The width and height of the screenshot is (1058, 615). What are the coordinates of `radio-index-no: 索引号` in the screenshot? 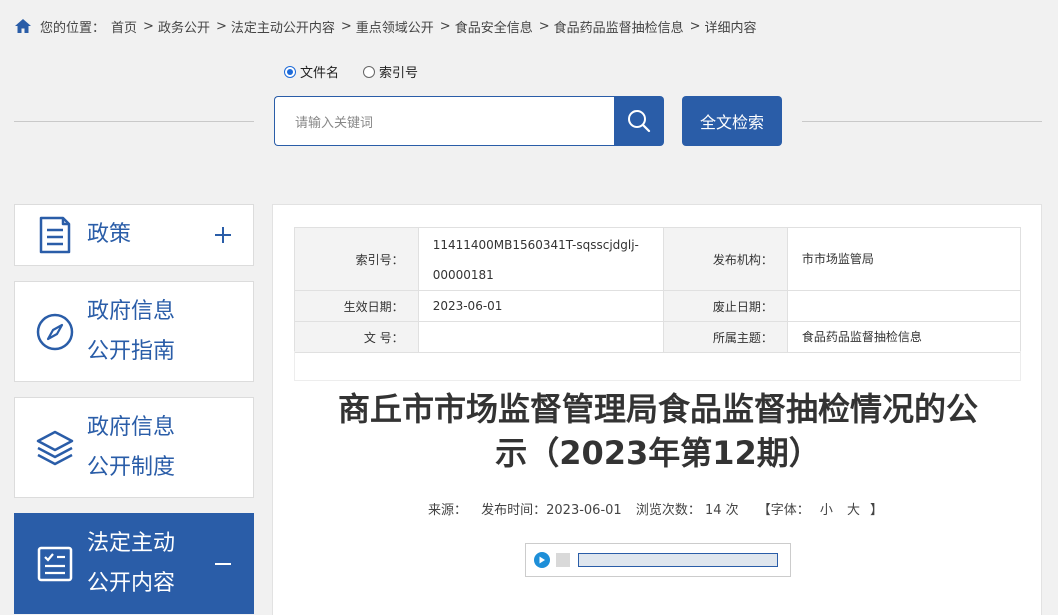 It's located at (390, 71).